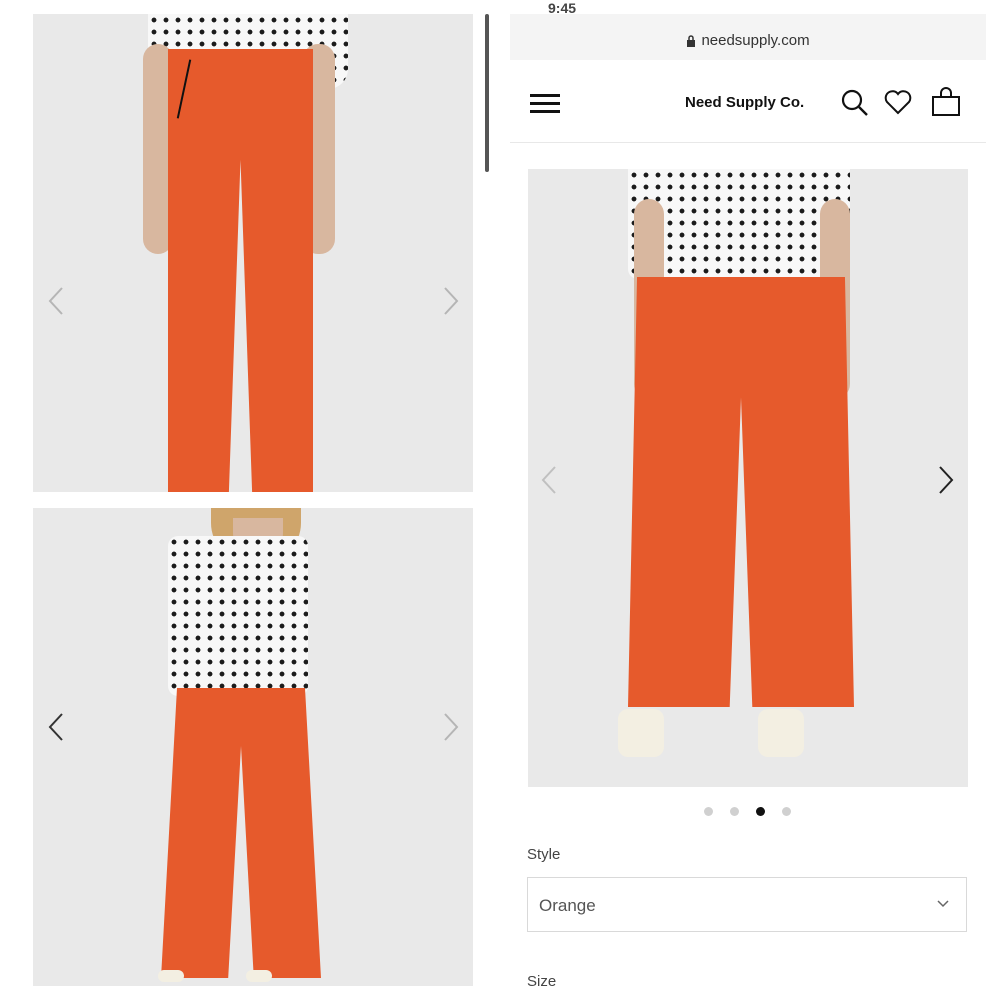 The width and height of the screenshot is (1000, 1000). I want to click on style-label: Style, so click(544, 854).